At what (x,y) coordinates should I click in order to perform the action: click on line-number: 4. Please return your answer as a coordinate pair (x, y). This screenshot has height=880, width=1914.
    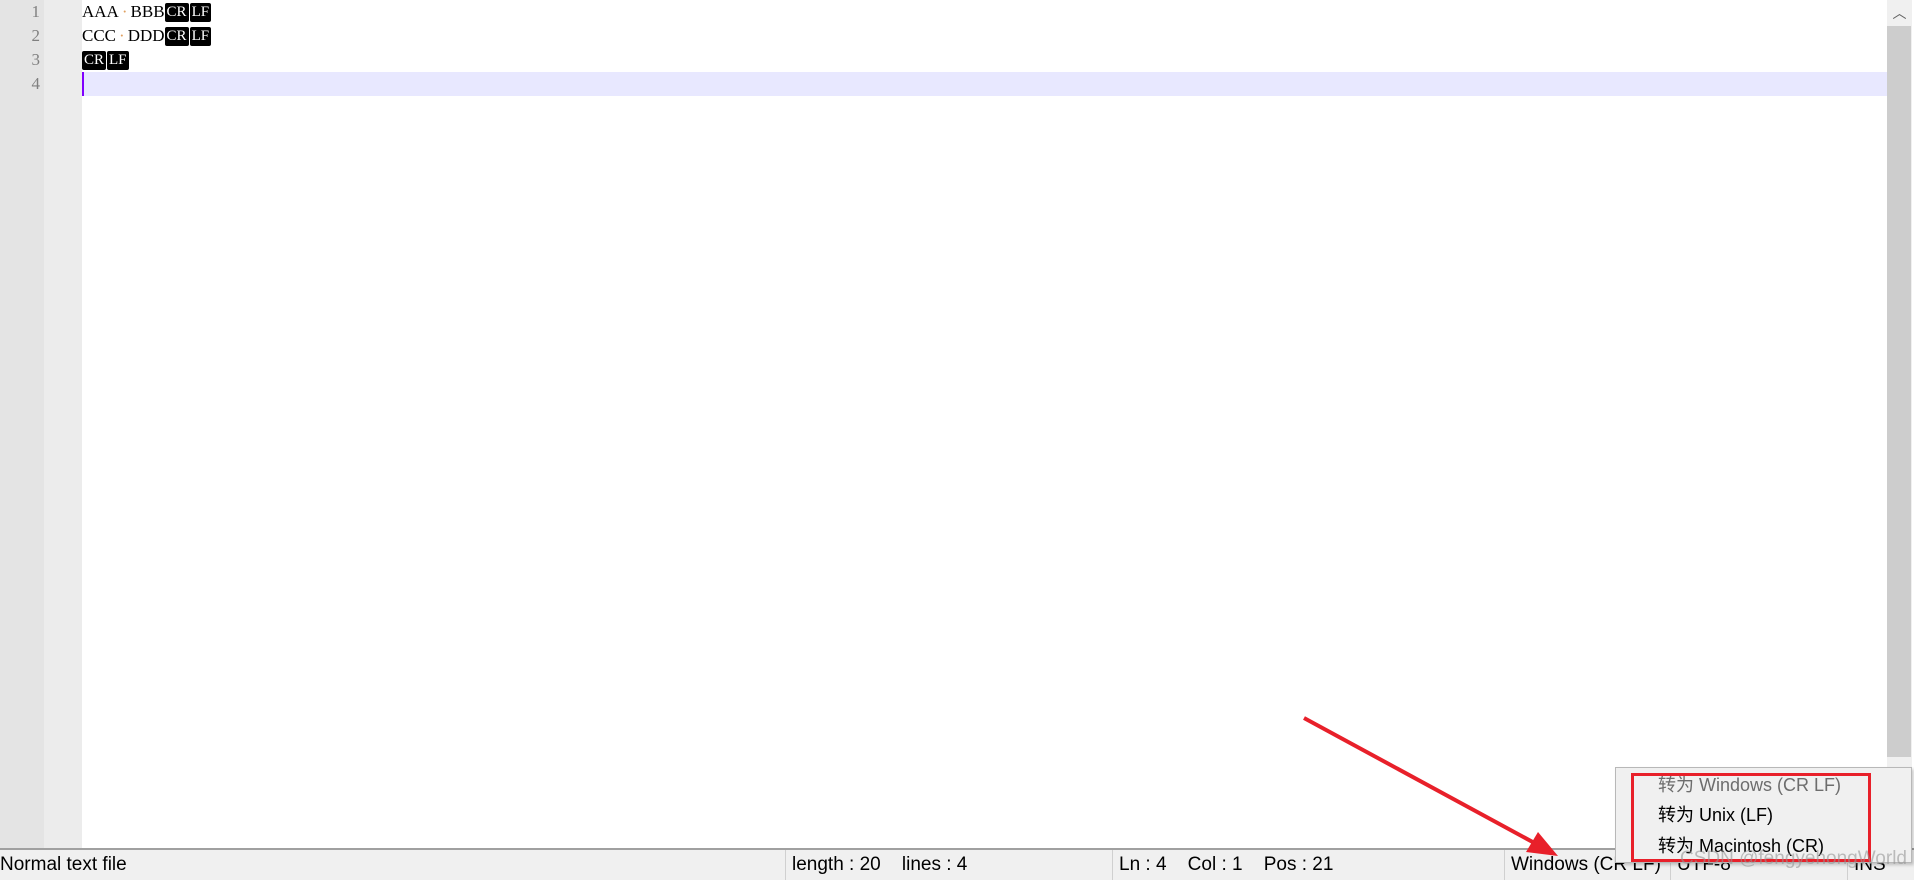
    Looking at the image, I should click on (36, 83).